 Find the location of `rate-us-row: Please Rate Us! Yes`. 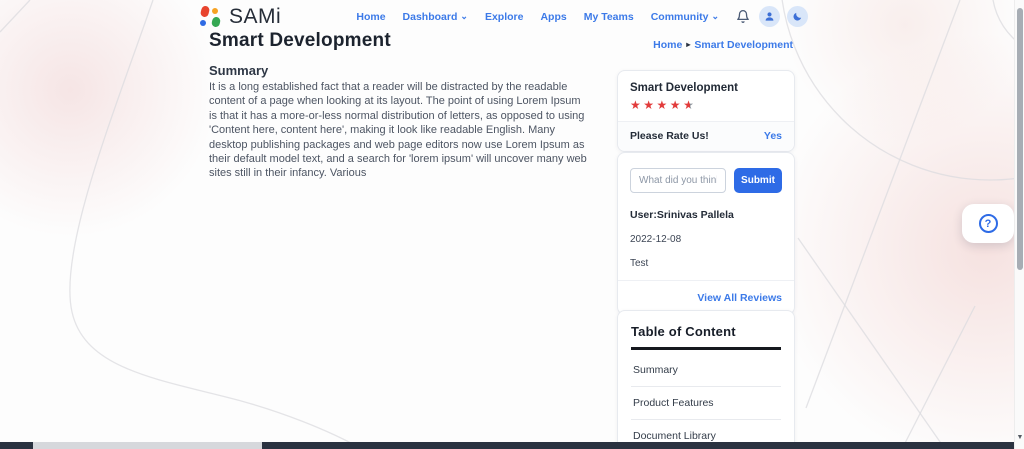

rate-us-row: Please Rate Us! Yes is located at coordinates (706, 136).